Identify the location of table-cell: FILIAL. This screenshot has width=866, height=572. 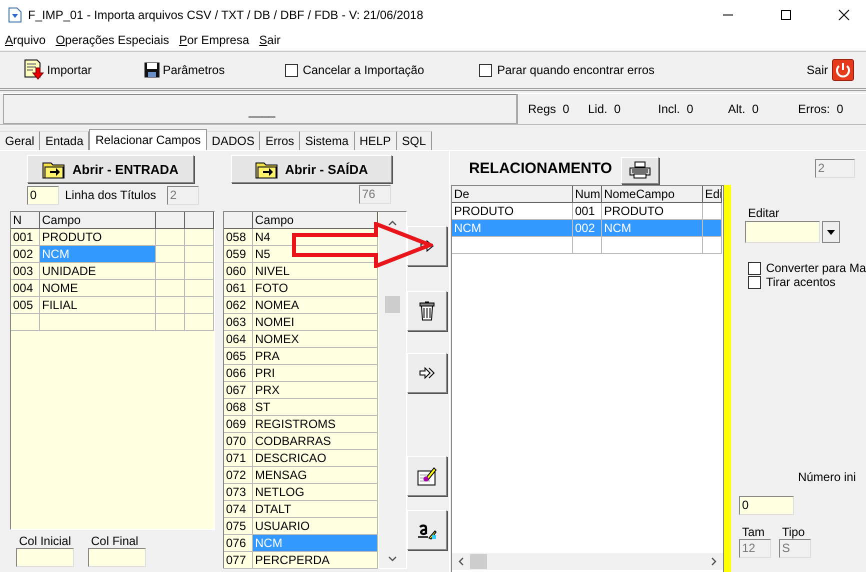
(98, 305).